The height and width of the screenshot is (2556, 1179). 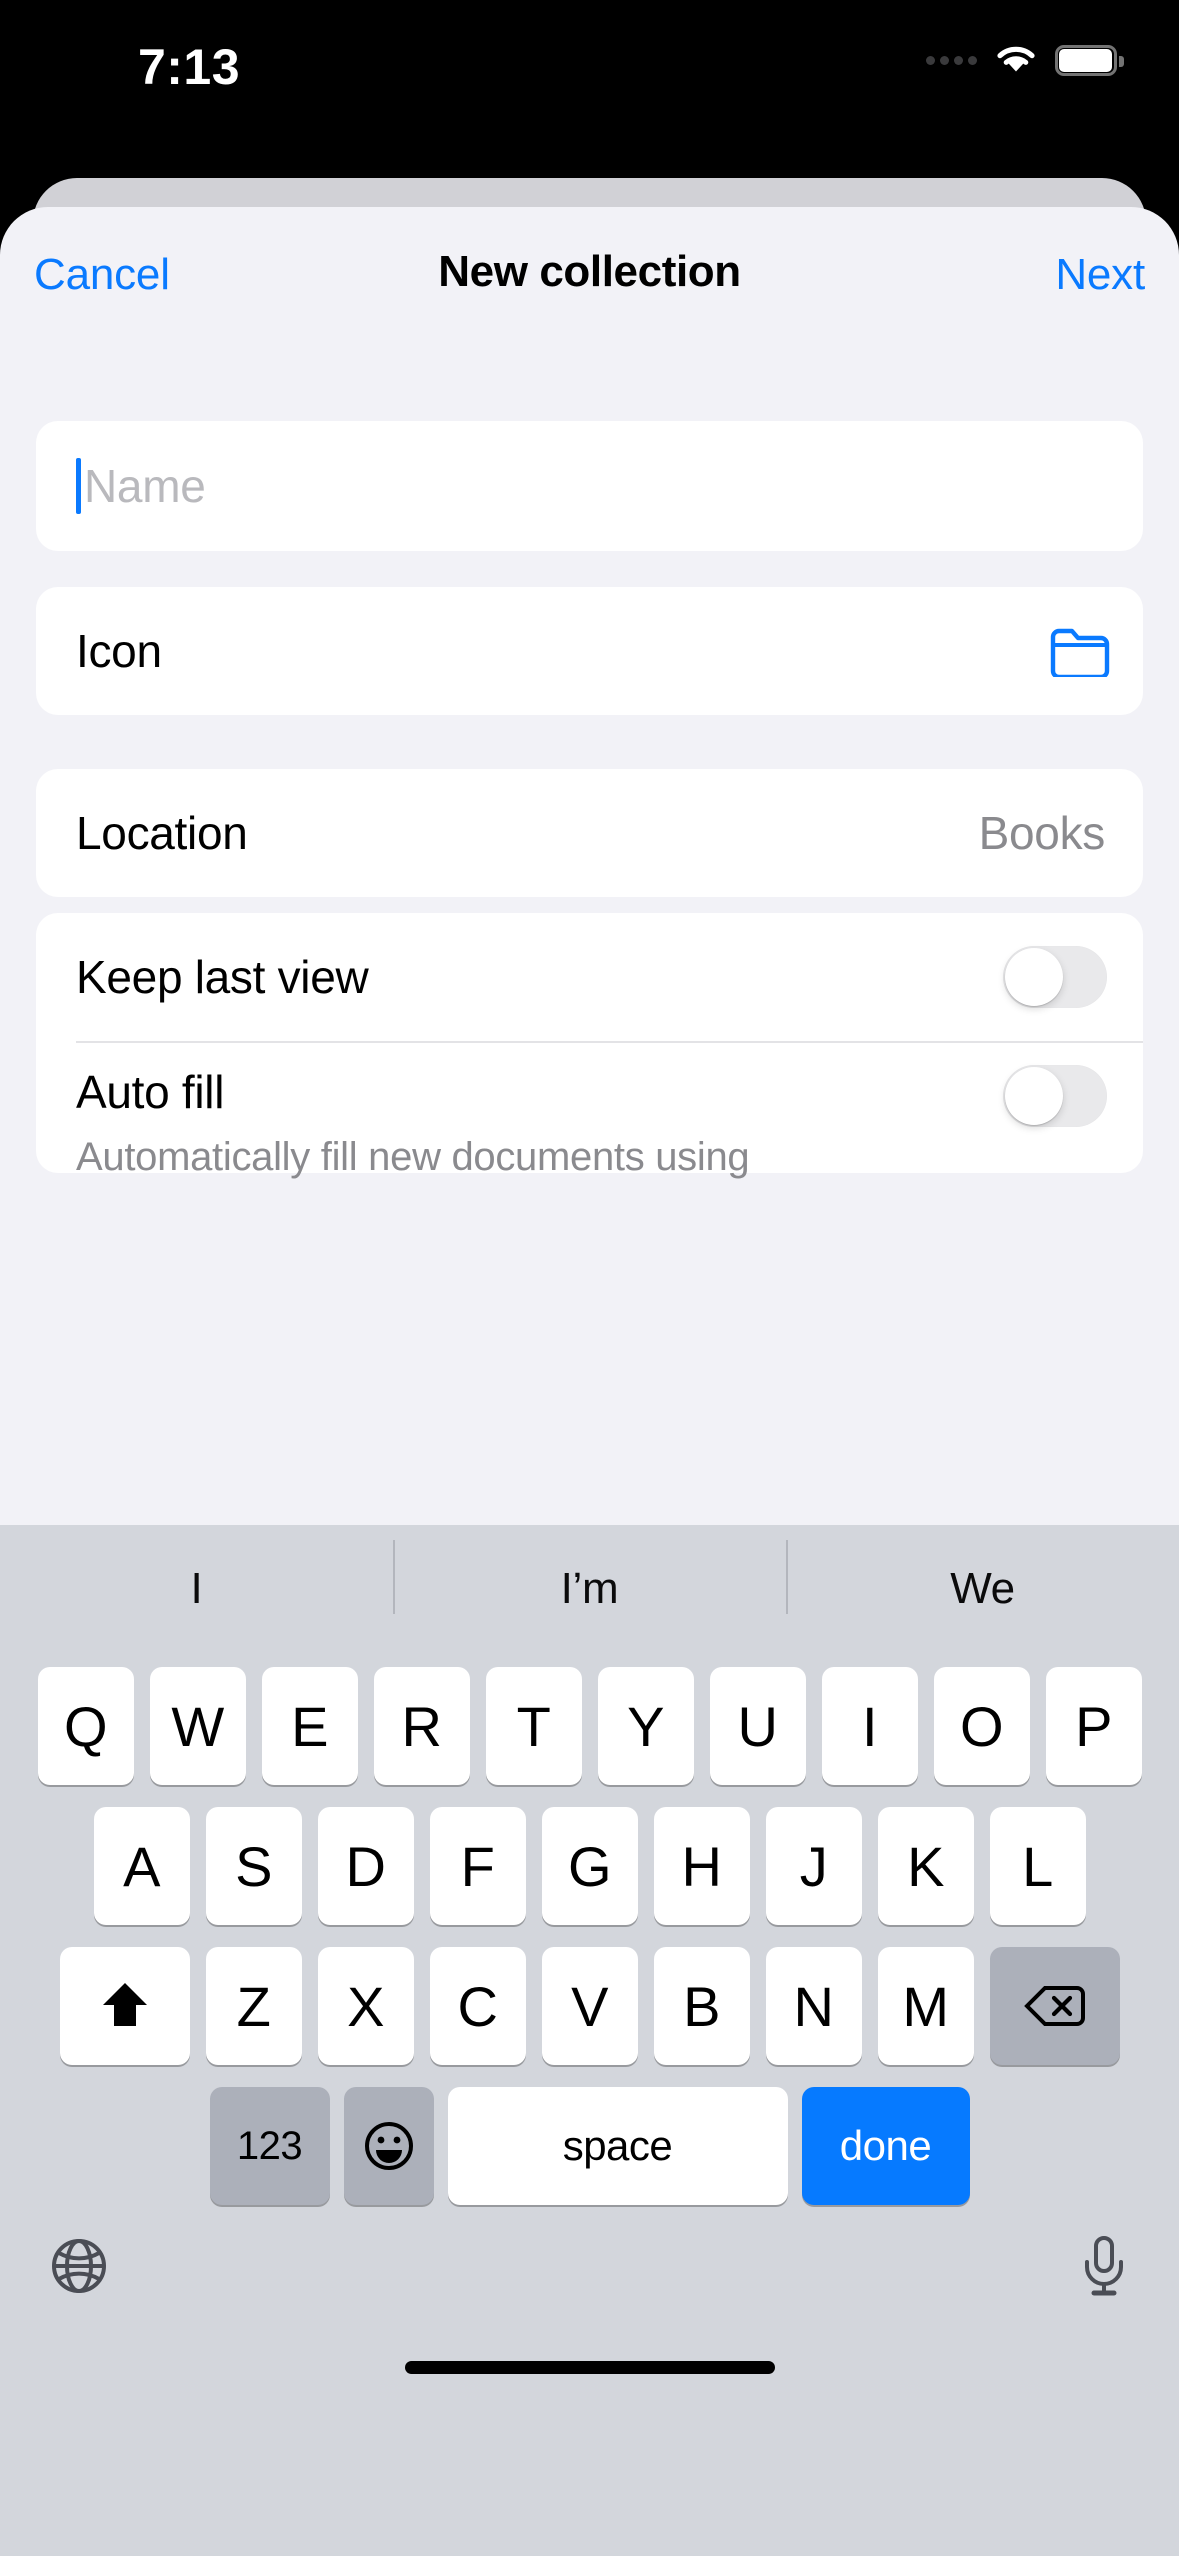 What do you see at coordinates (701, 2006) in the screenshot?
I see `key-b: B` at bounding box center [701, 2006].